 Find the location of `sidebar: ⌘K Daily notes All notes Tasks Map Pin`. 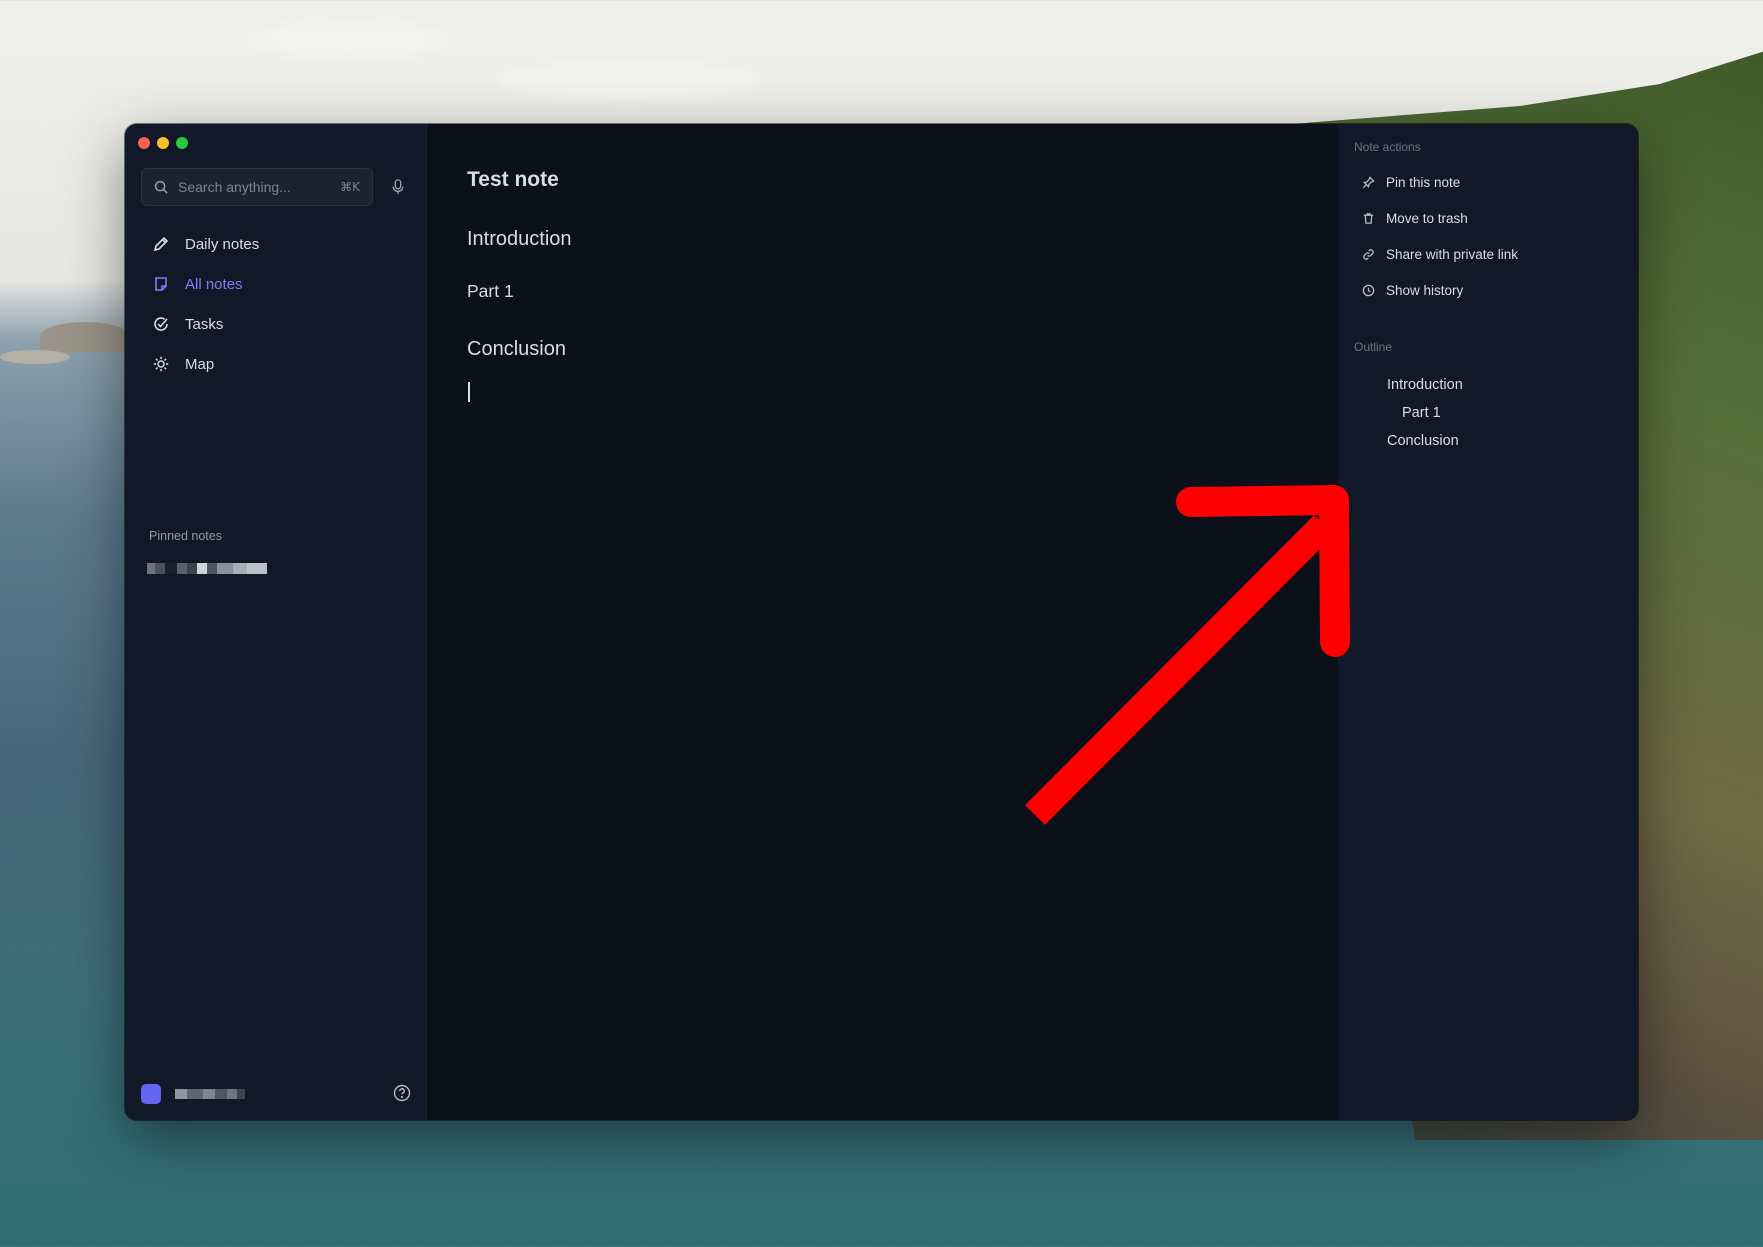

sidebar: ⌘K Daily notes All notes Tasks Map Pin is located at coordinates (276, 622).